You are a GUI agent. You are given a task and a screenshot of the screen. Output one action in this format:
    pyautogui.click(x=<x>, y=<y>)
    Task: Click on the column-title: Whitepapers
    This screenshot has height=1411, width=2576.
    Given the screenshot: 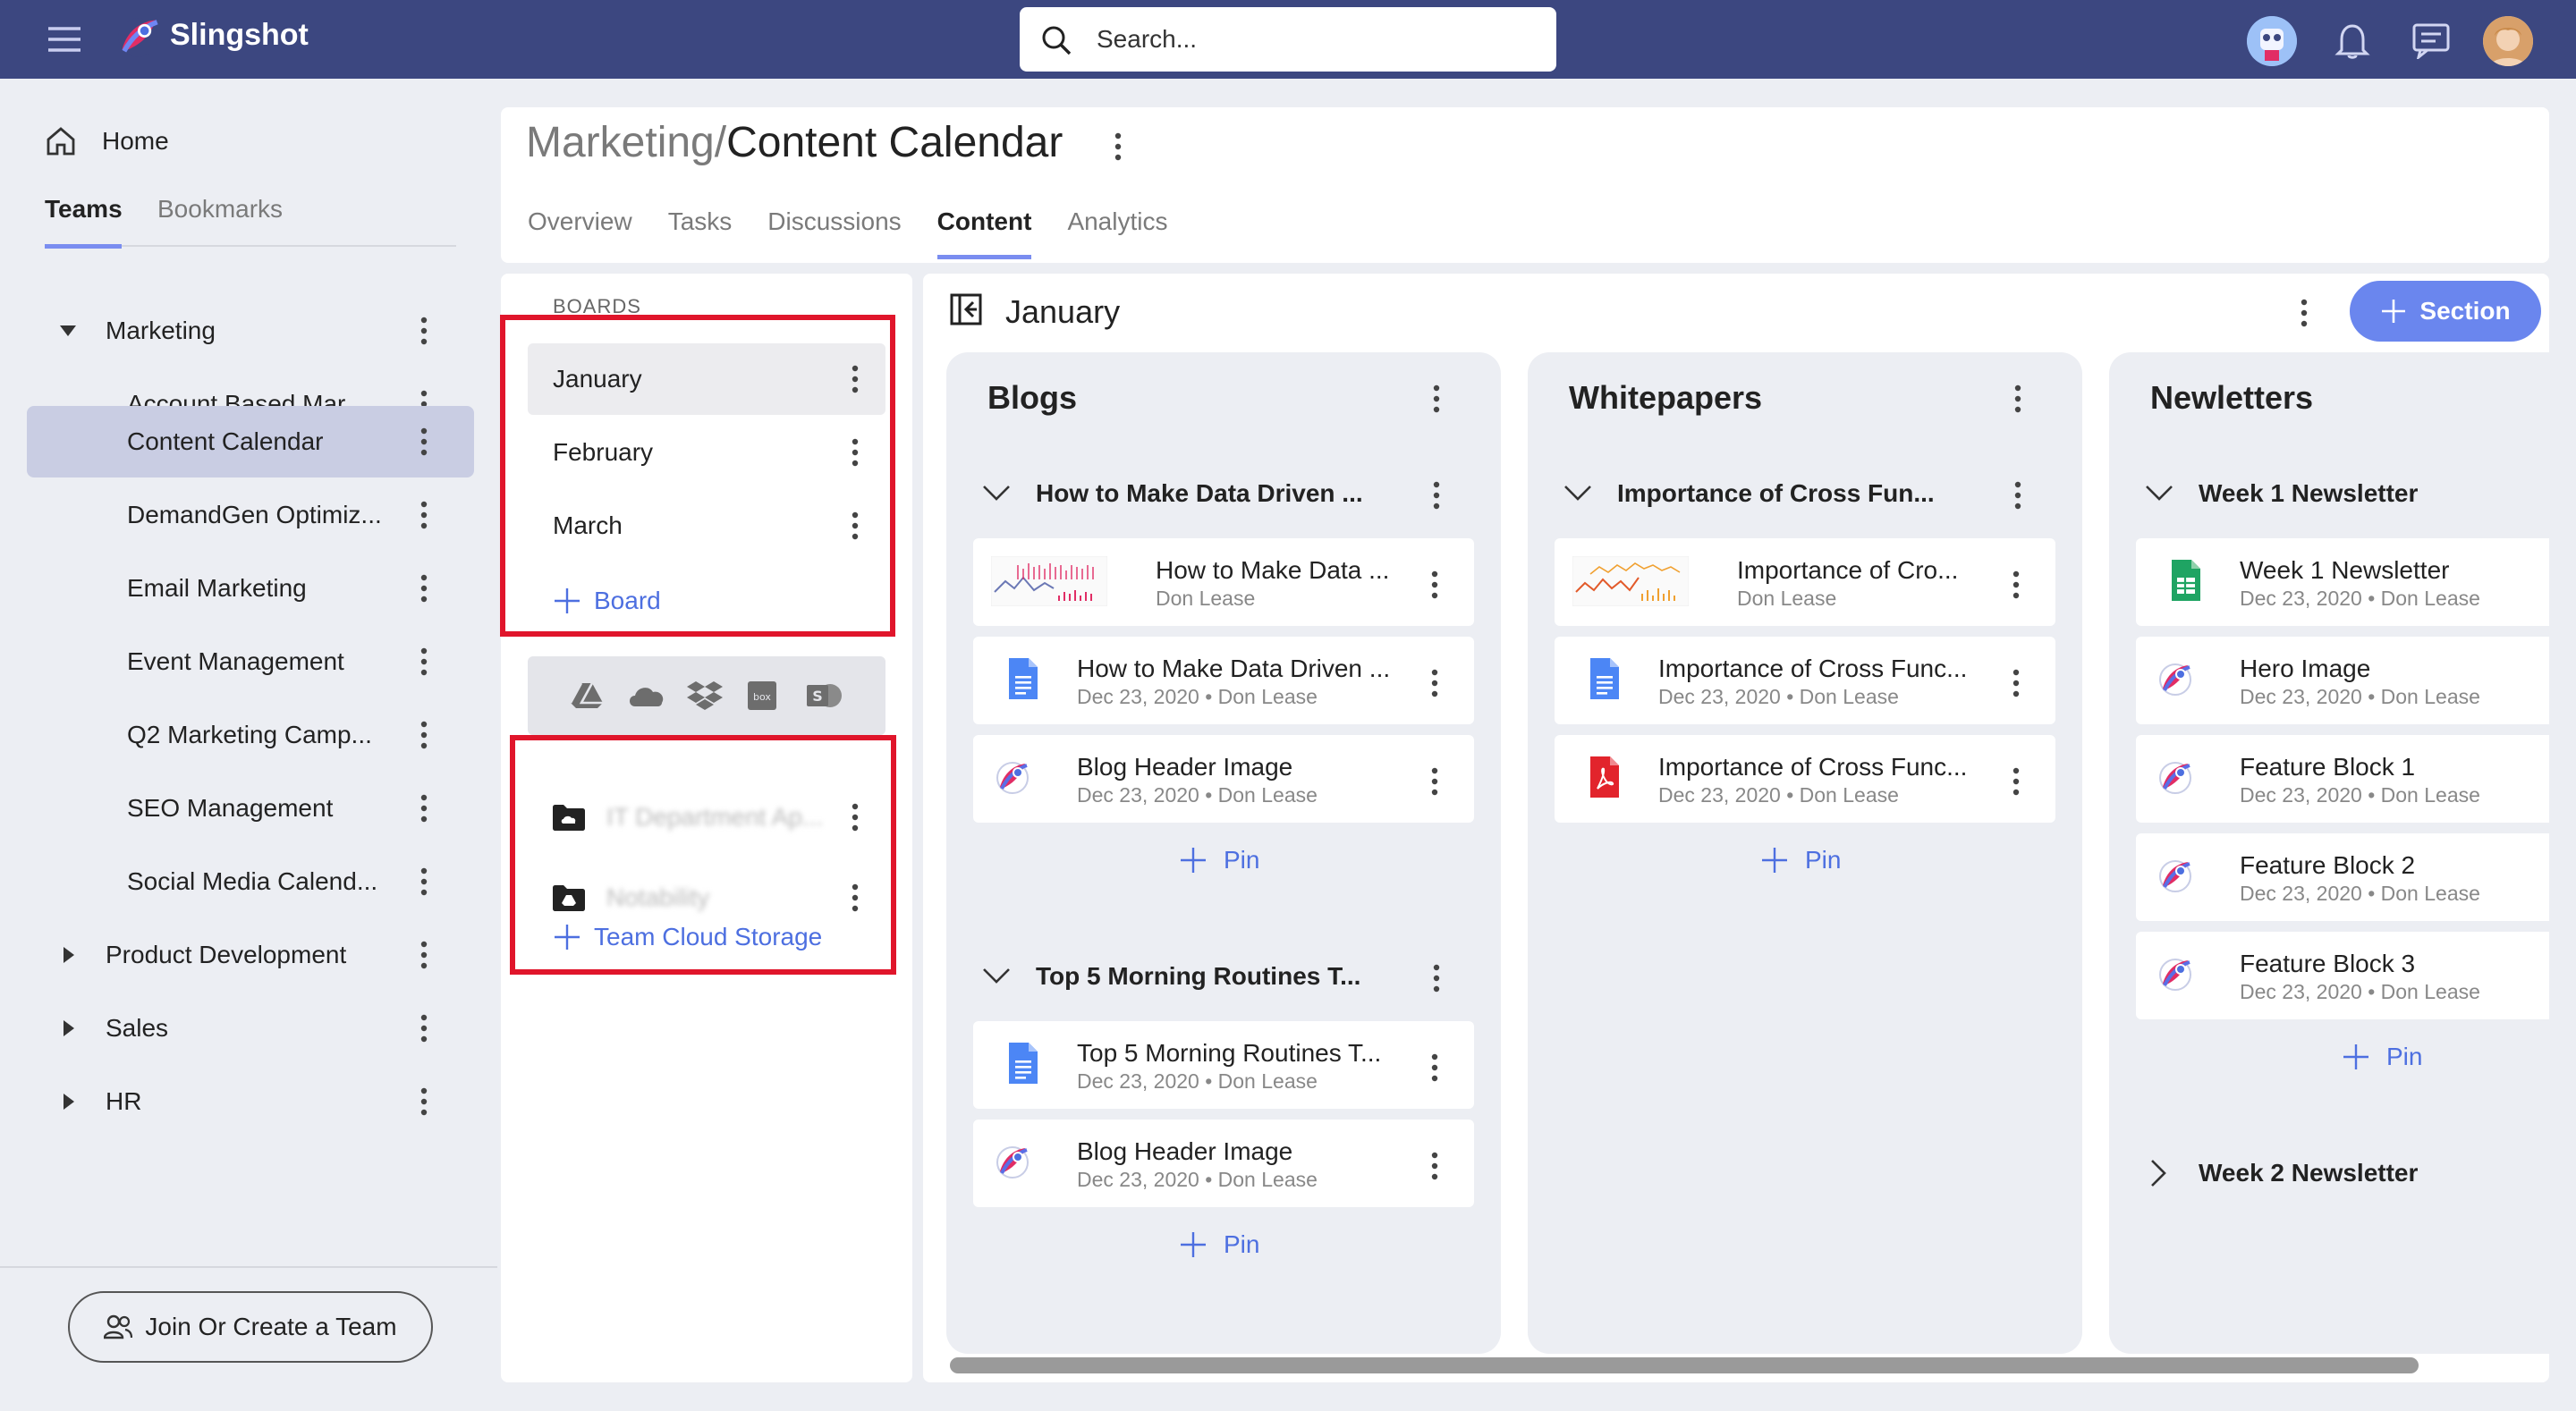 What is the action you would take?
    pyautogui.click(x=1666, y=398)
    